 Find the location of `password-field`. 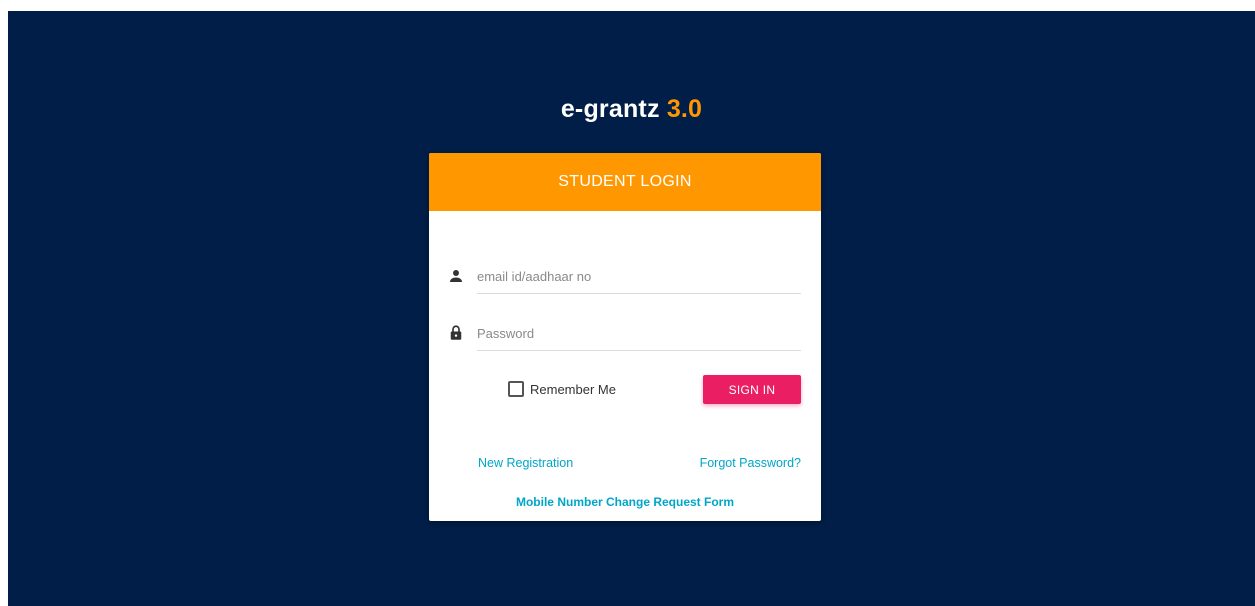

password-field is located at coordinates (624, 334).